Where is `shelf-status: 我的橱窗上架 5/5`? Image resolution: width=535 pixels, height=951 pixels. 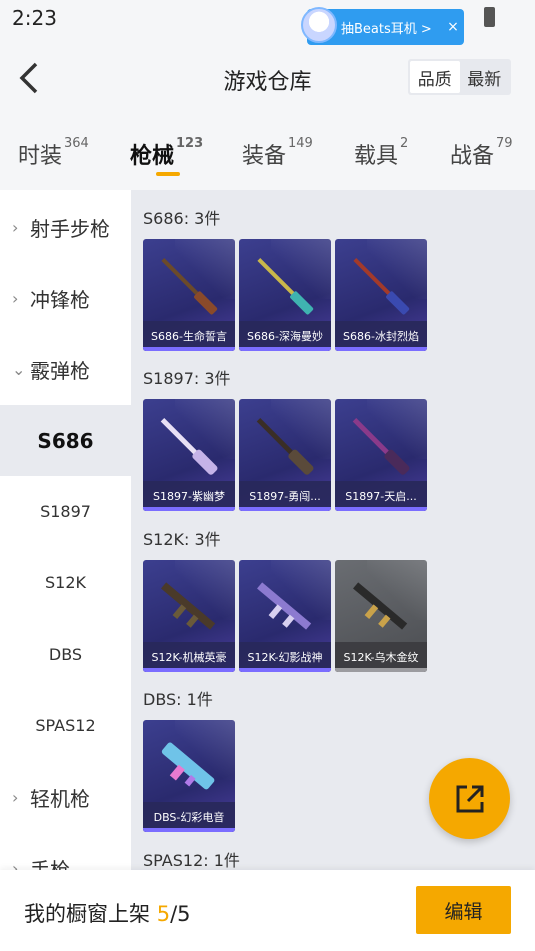 shelf-status: 我的橱窗上架 5/5 is located at coordinates (107, 913).